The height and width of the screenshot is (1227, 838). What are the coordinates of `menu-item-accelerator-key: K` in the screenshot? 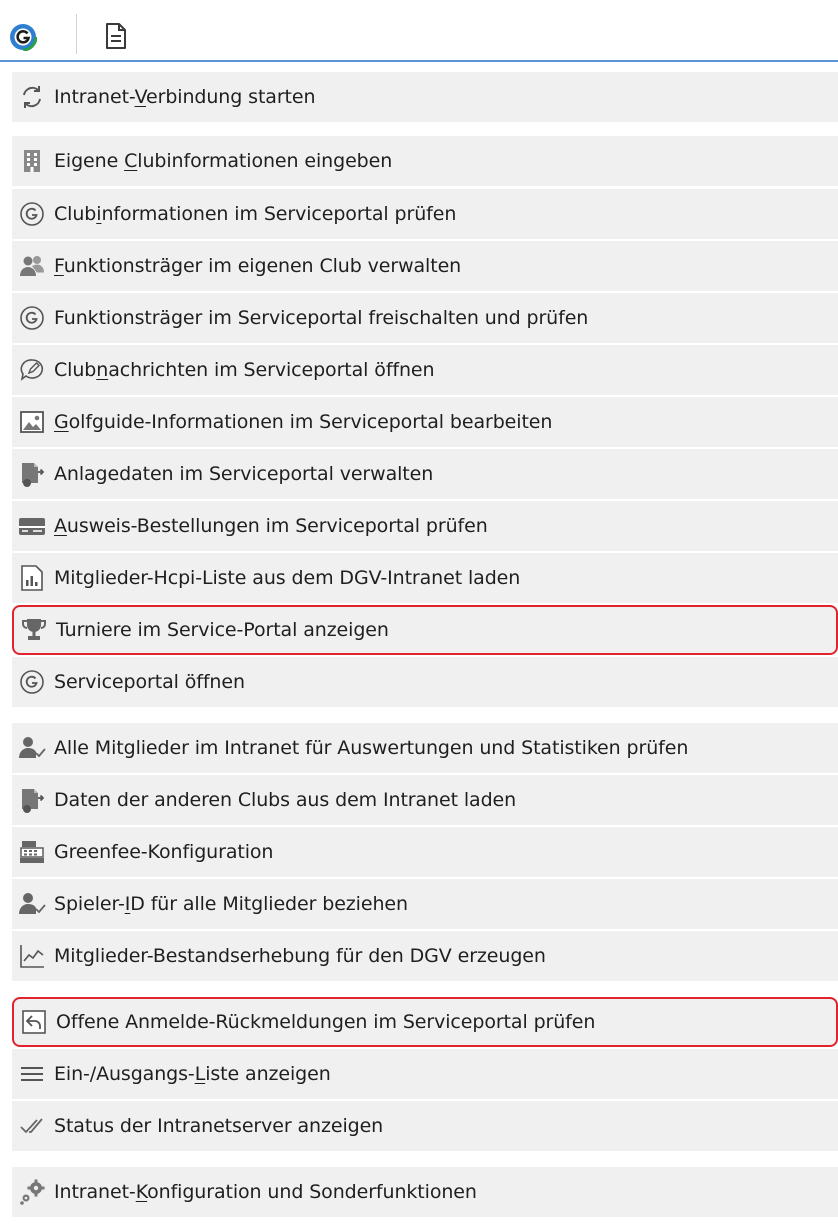 It's located at (141, 1192).